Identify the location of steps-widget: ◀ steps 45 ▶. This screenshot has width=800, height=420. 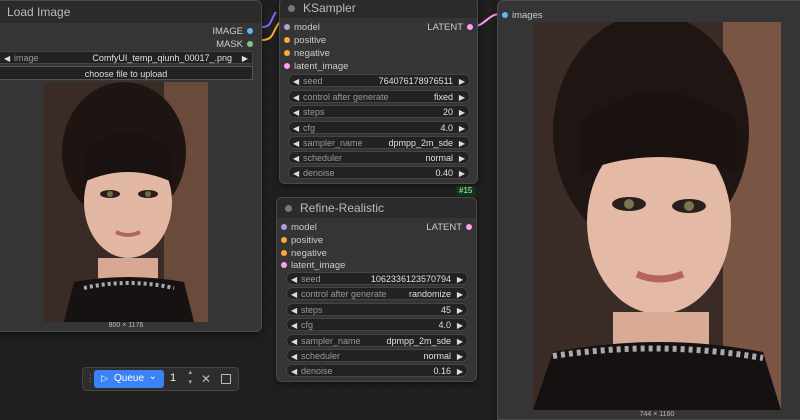
(377, 309).